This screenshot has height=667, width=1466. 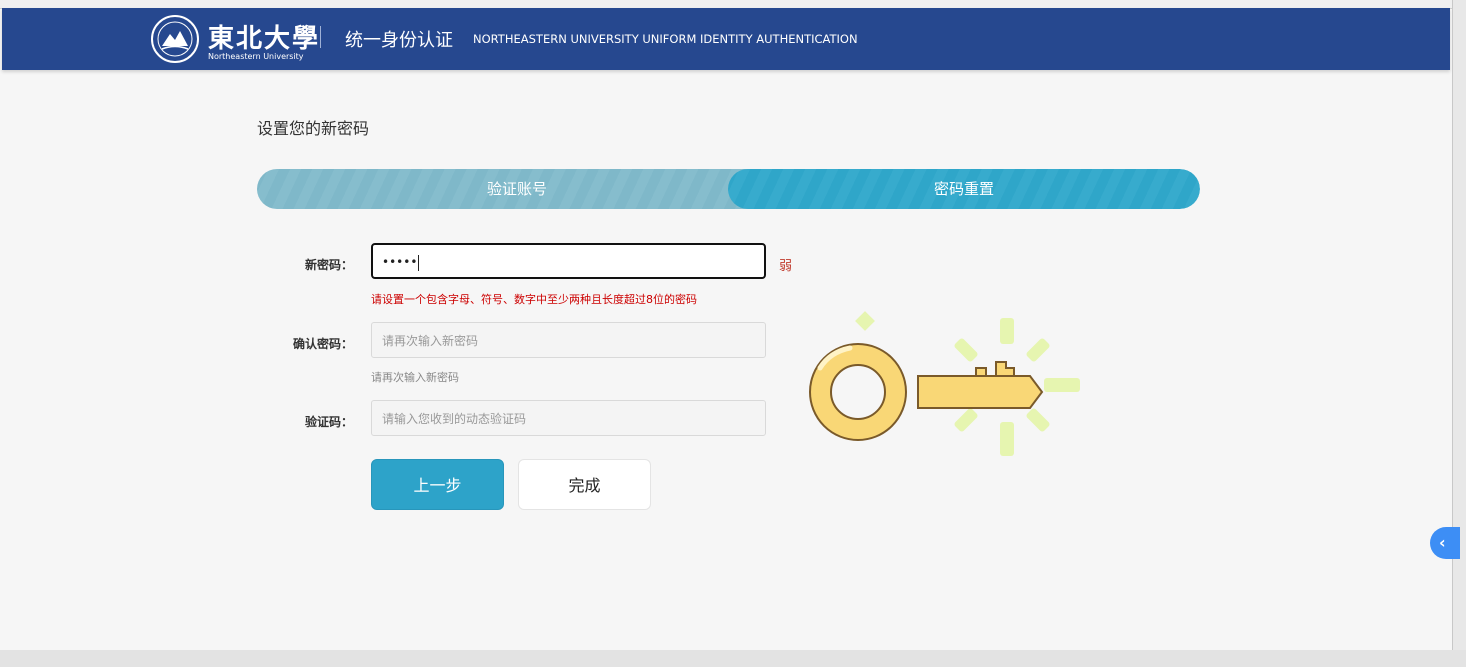 I want to click on side-expand-tab: ‹, so click(x=1445, y=543).